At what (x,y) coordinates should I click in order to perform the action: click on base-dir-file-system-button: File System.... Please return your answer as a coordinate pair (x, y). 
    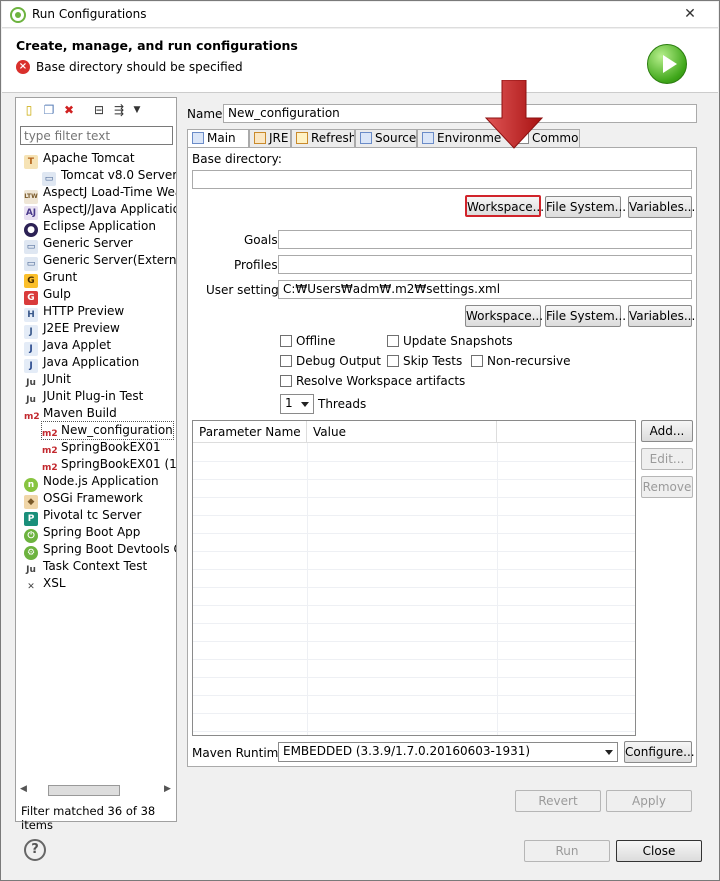
    Looking at the image, I should click on (585, 207).